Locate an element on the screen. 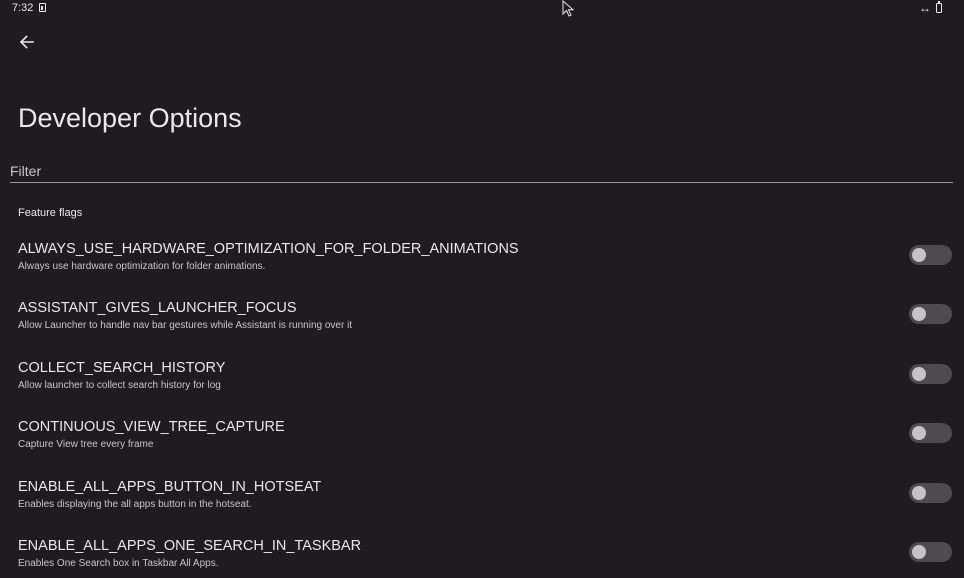 This screenshot has height=578, width=964. flag-title: ENABLE_ALL_APPS_ONE_SEARCH_IN_TASKBAR is located at coordinates (190, 546).